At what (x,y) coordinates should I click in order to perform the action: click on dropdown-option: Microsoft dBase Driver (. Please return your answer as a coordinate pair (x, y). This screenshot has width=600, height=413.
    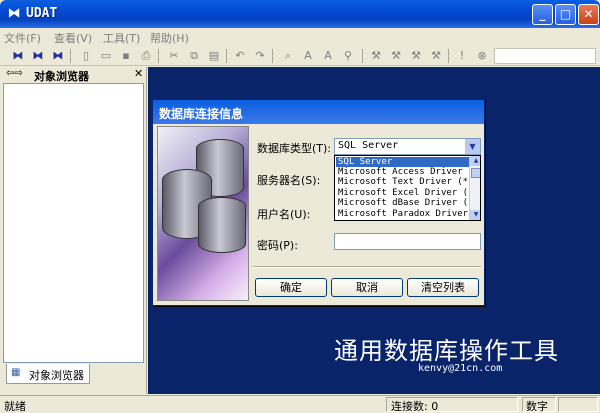
    Looking at the image, I should click on (402, 203).